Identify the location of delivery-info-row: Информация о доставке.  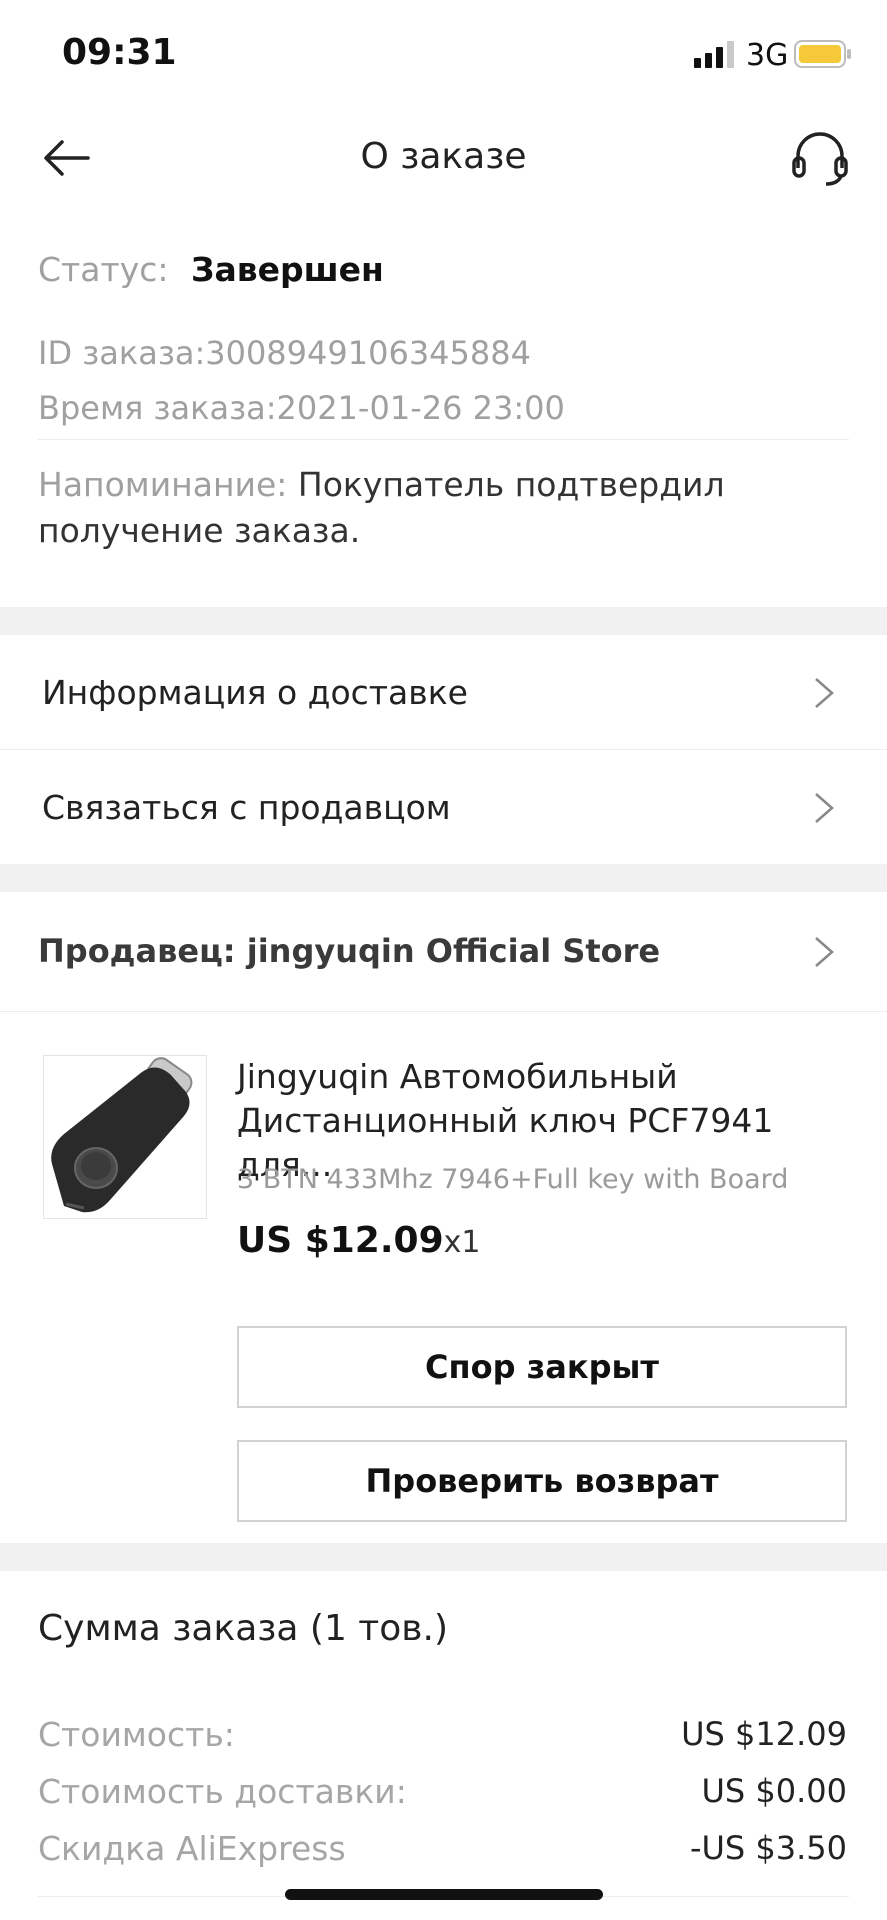
(443, 692).